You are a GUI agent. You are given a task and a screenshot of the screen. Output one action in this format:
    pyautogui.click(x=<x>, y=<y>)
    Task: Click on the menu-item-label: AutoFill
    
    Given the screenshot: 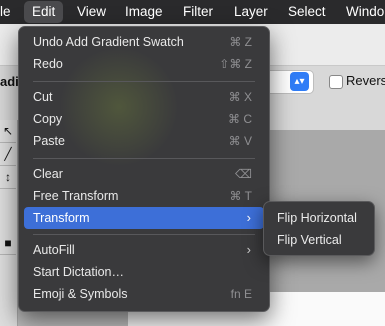 What is the action you would take?
    pyautogui.click(x=54, y=250)
    